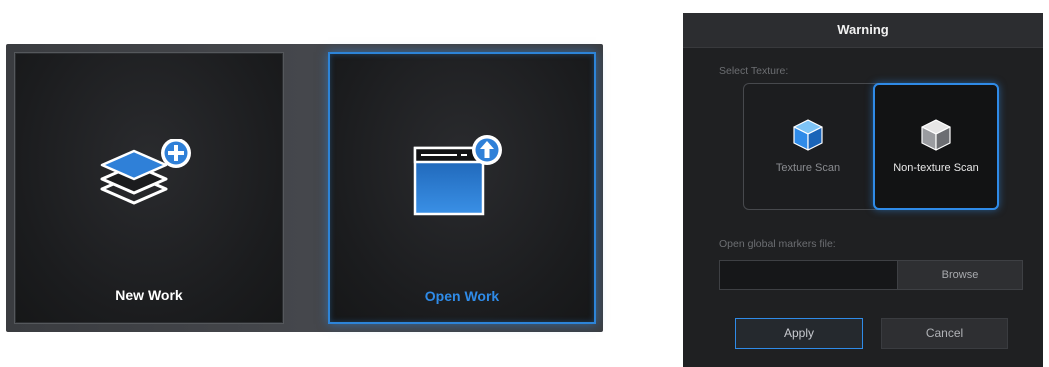 The width and height of the screenshot is (1049, 367). I want to click on texture-scan-option: Texture Scan, so click(808, 146).